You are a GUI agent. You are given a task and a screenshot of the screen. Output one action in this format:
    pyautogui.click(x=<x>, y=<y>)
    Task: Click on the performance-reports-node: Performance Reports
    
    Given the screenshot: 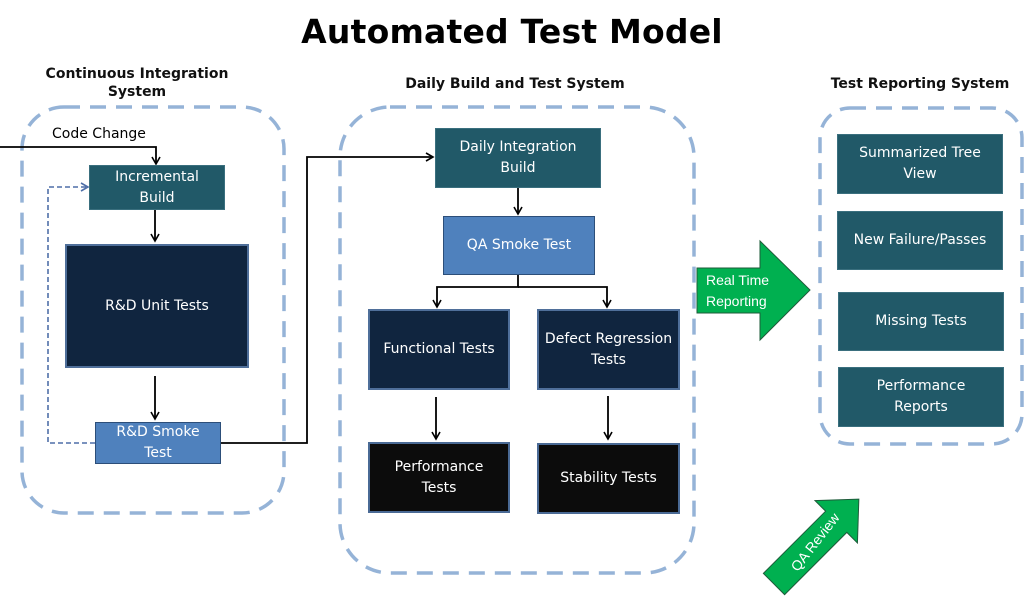 What is the action you would take?
    pyautogui.click(x=921, y=397)
    